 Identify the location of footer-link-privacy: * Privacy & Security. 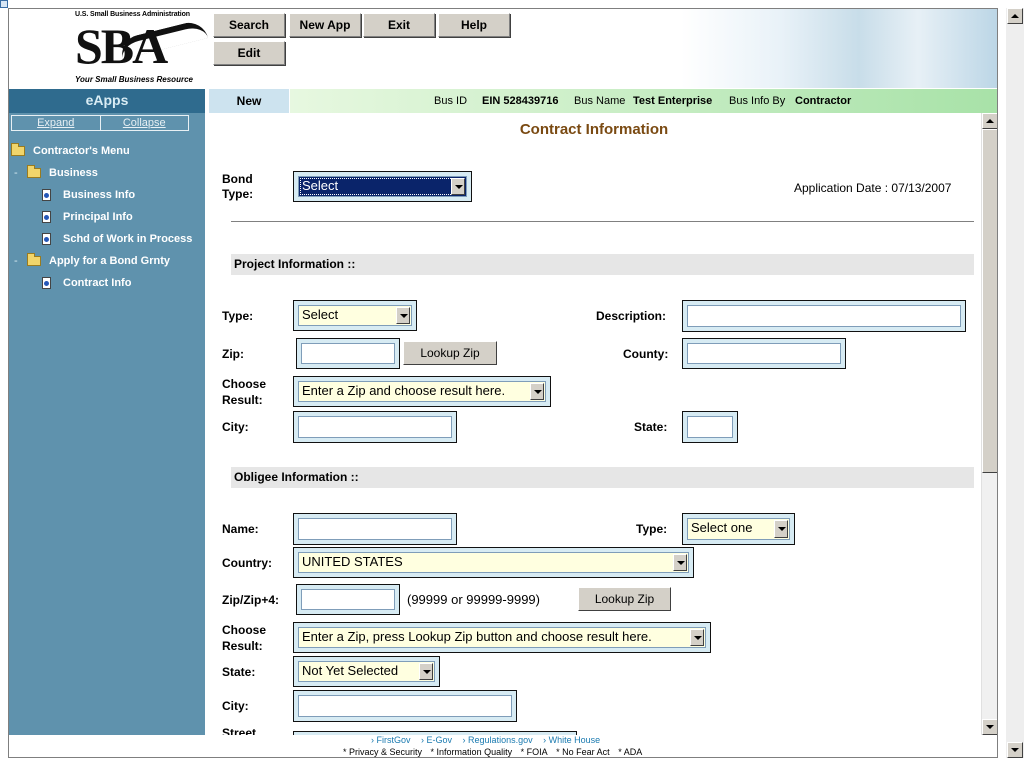
(382, 752).